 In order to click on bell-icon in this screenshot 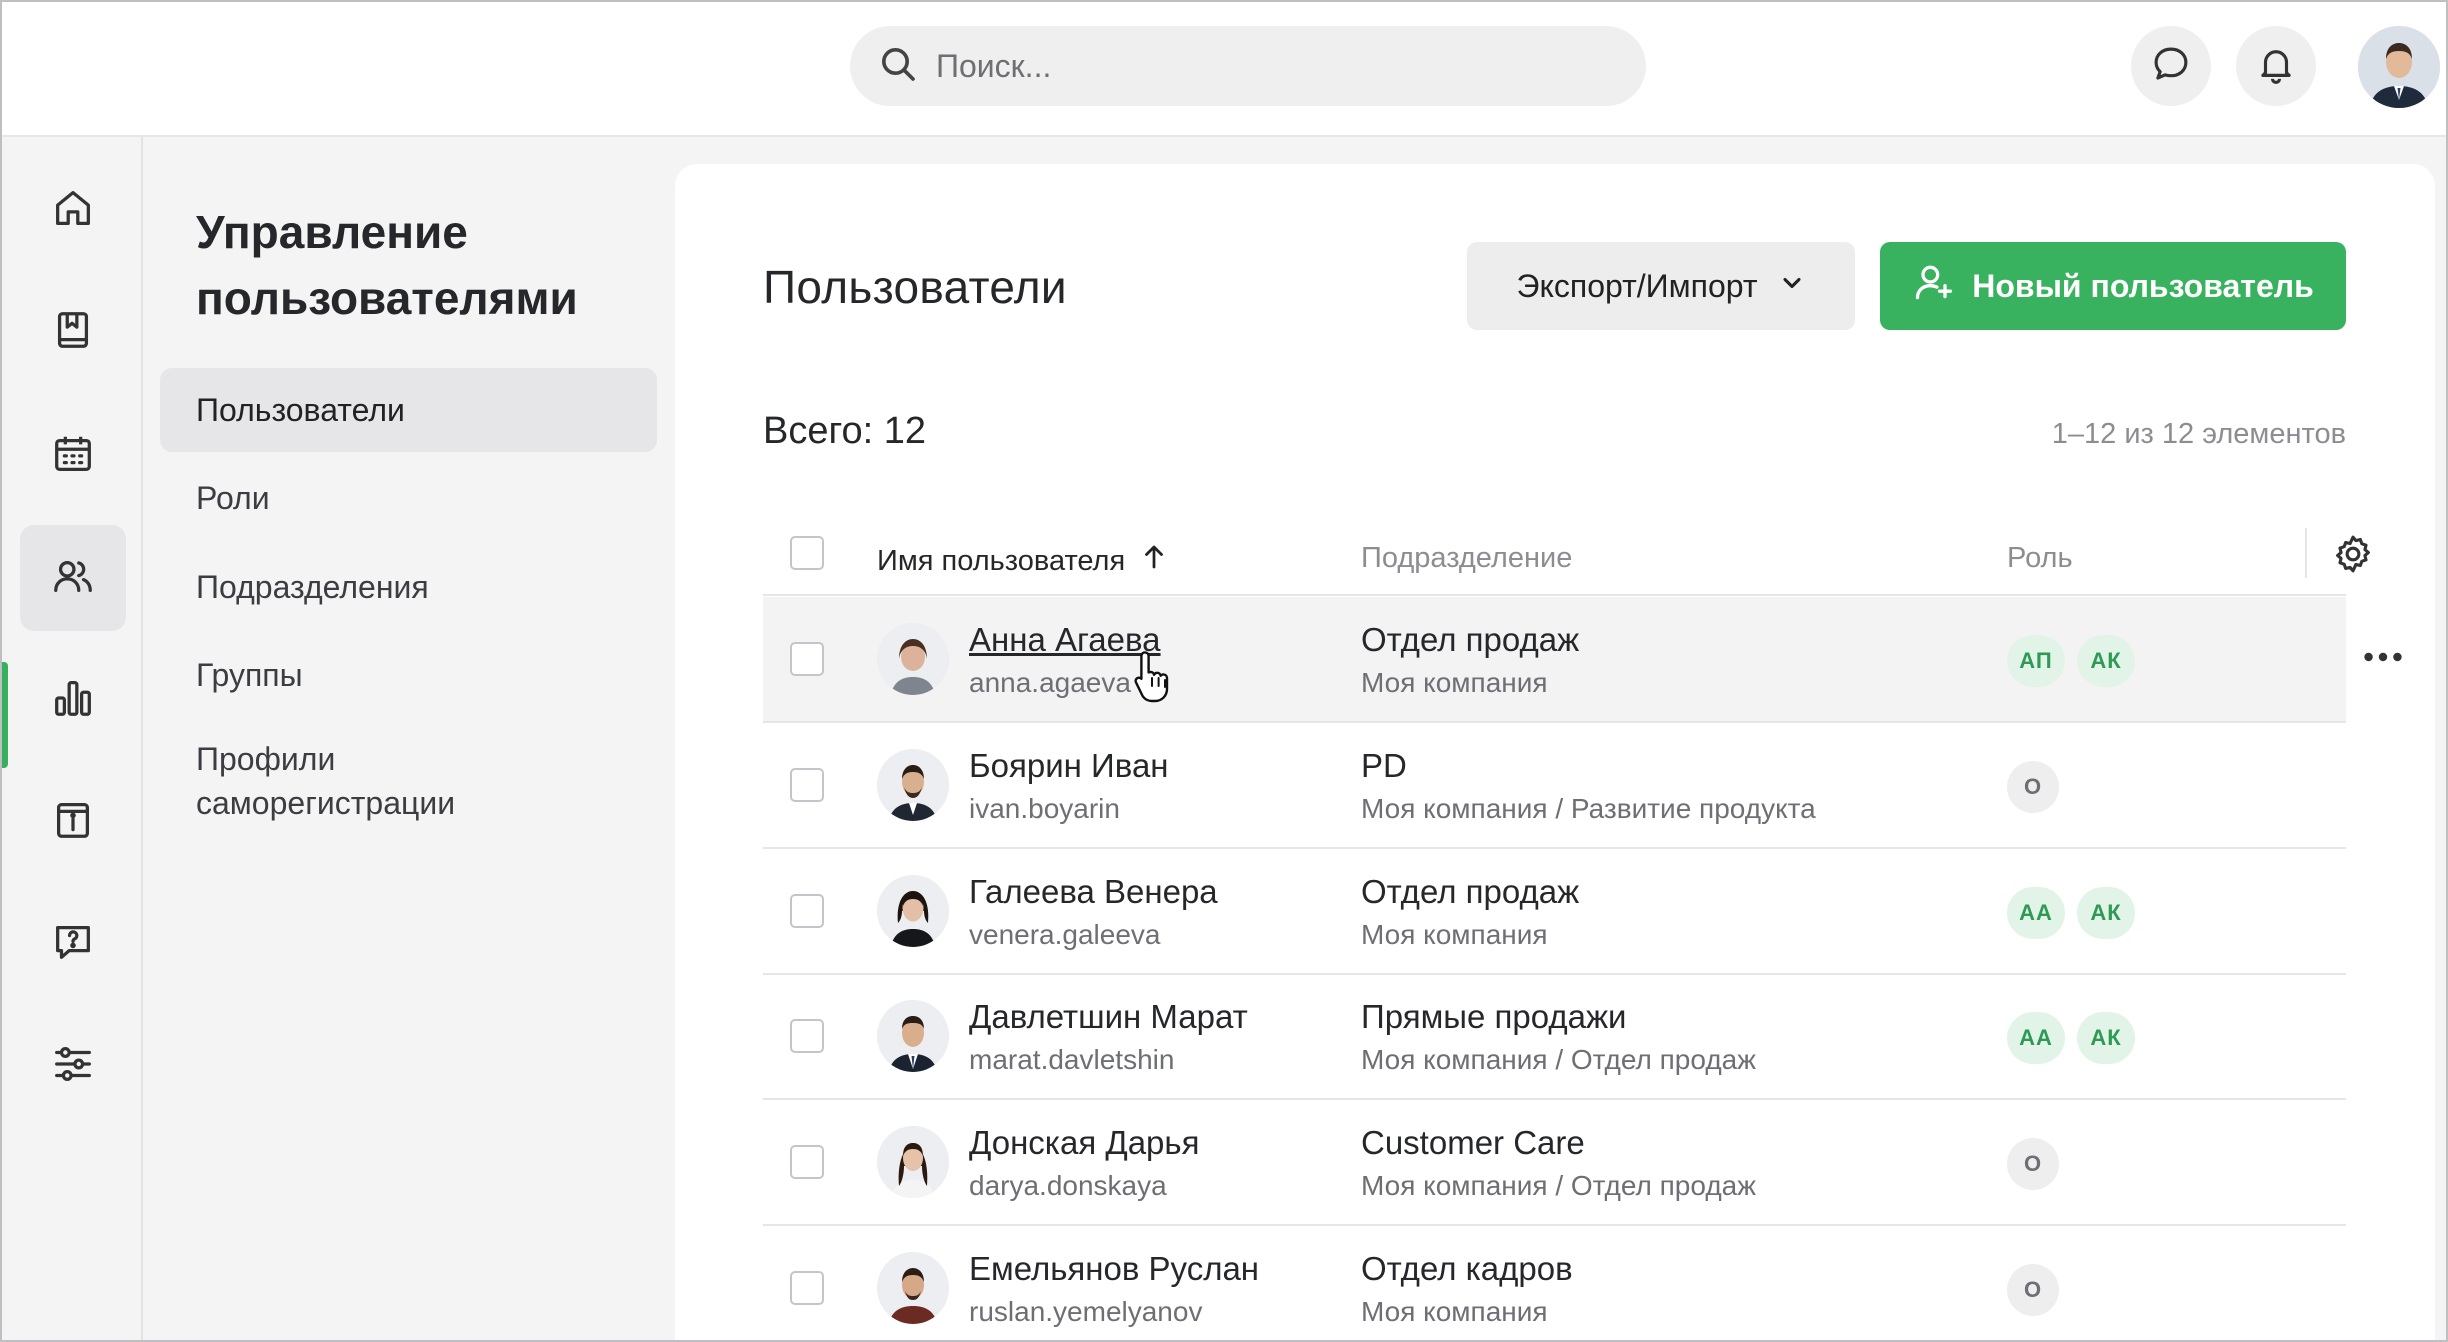, I will do `click(2276, 66)`.